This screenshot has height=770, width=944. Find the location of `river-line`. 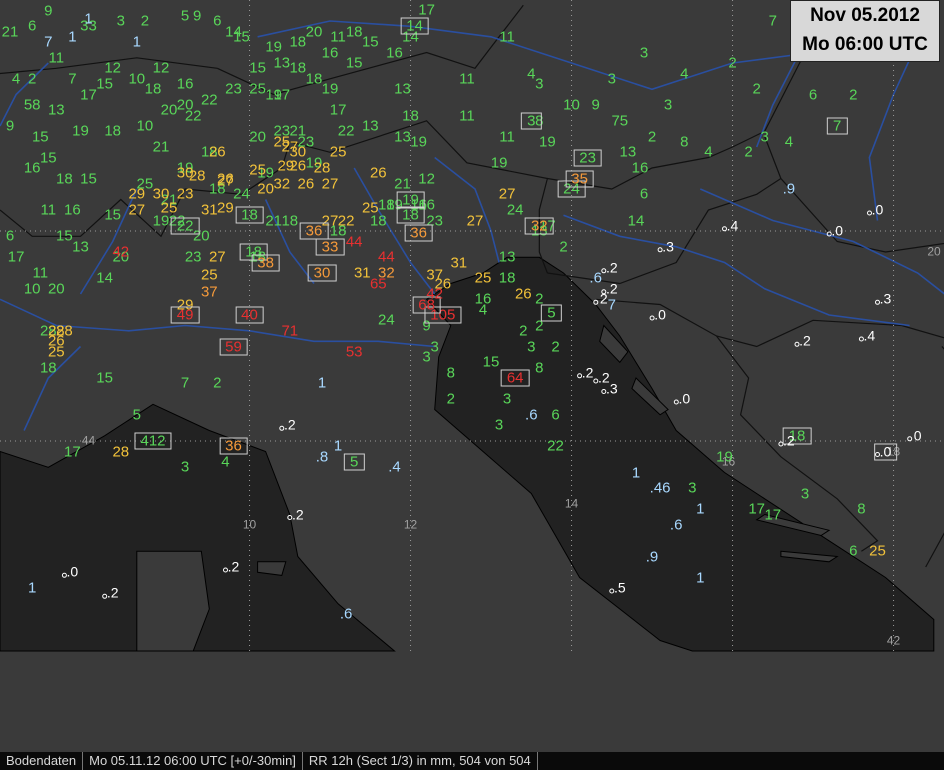

river-line is located at coordinates (467, 209).